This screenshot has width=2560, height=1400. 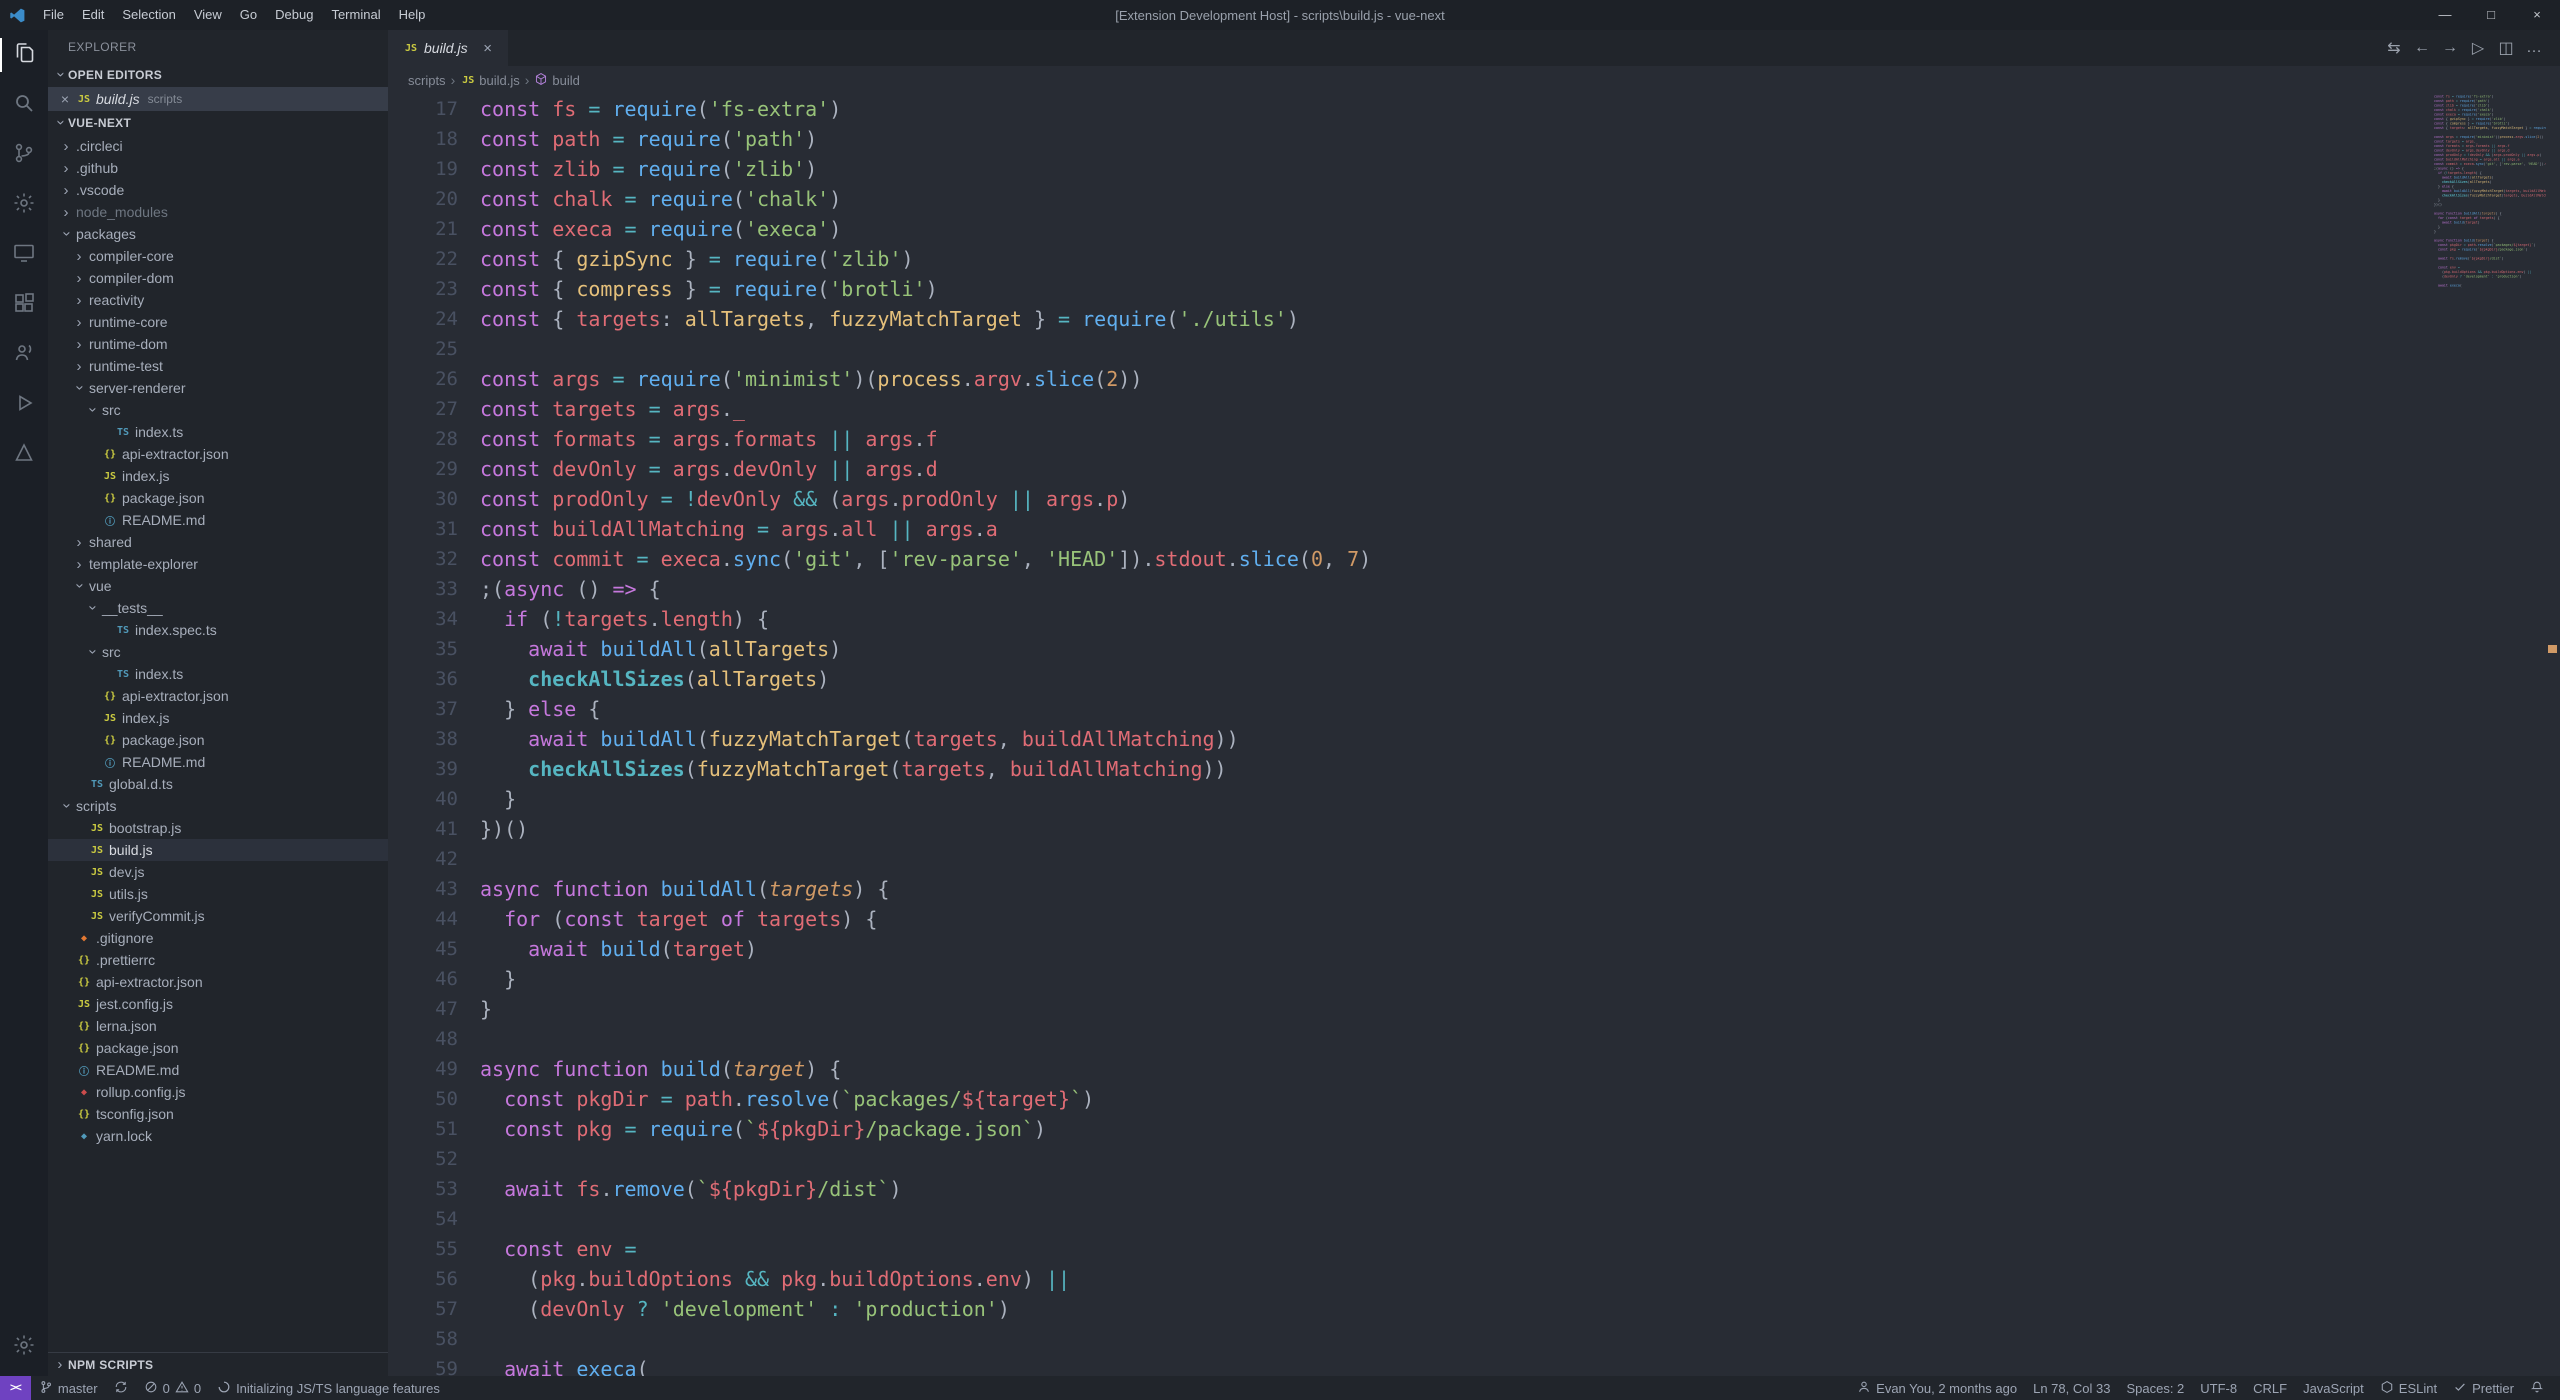 What do you see at coordinates (208, 15) in the screenshot?
I see `menu-view: View` at bounding box center [208, 15].